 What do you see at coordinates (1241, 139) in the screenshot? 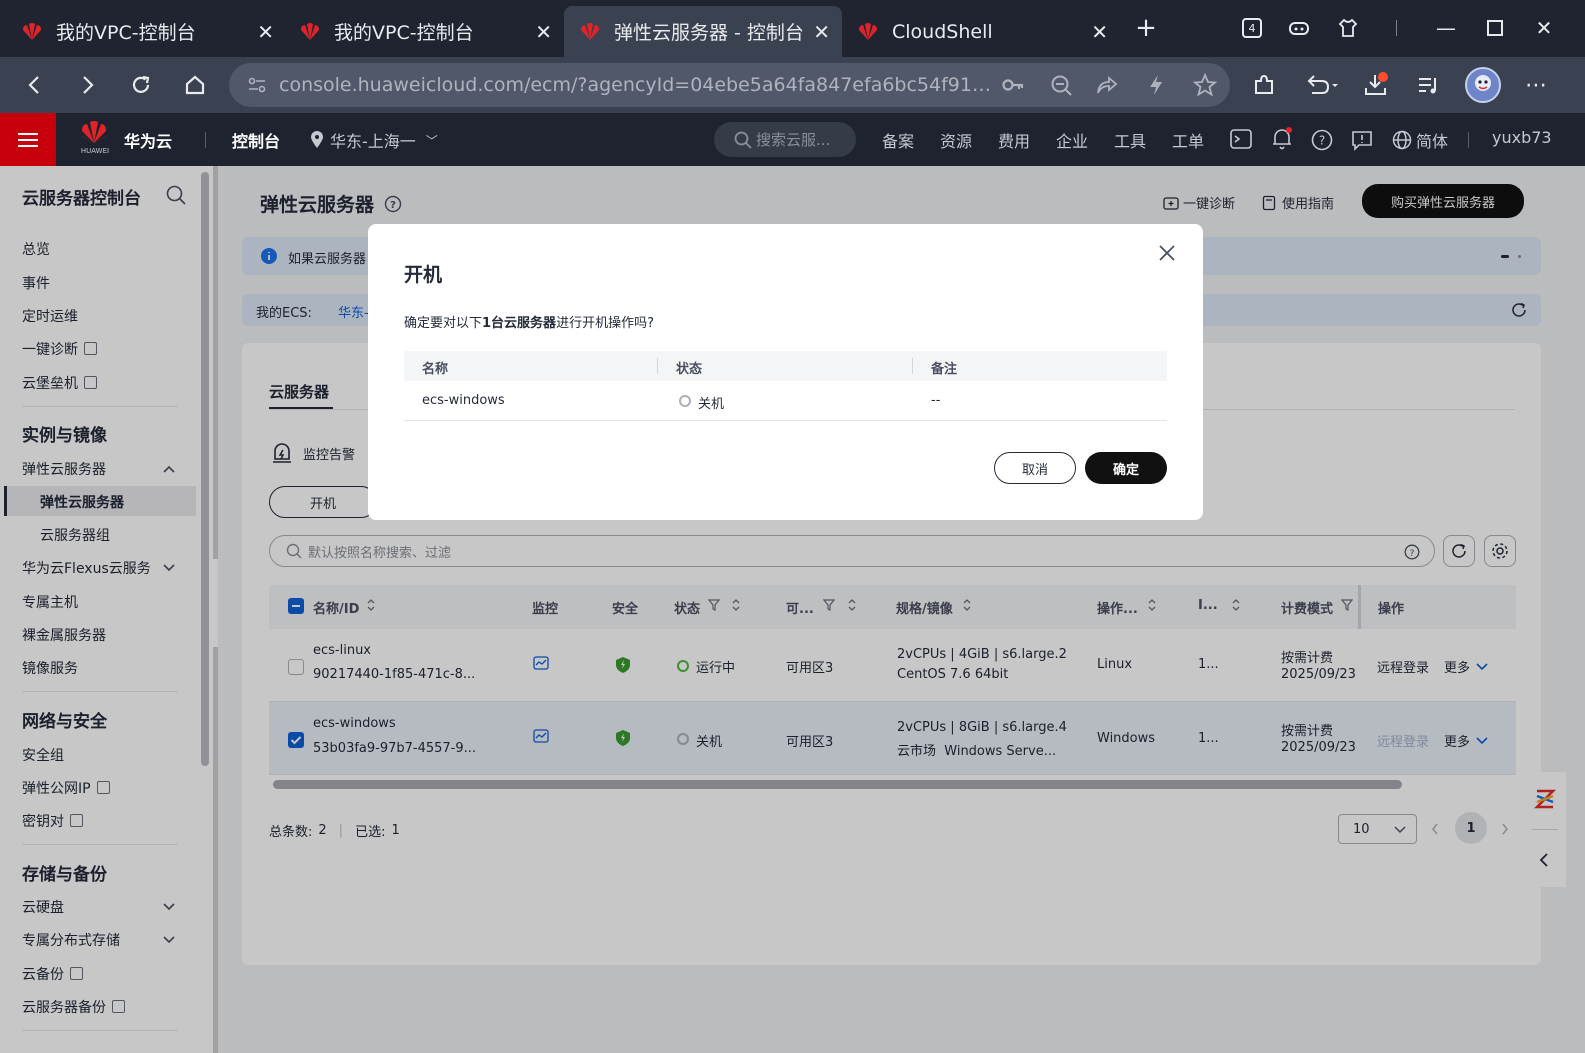
I see `cloudshell-icon` at bounding box center [1241, 139].